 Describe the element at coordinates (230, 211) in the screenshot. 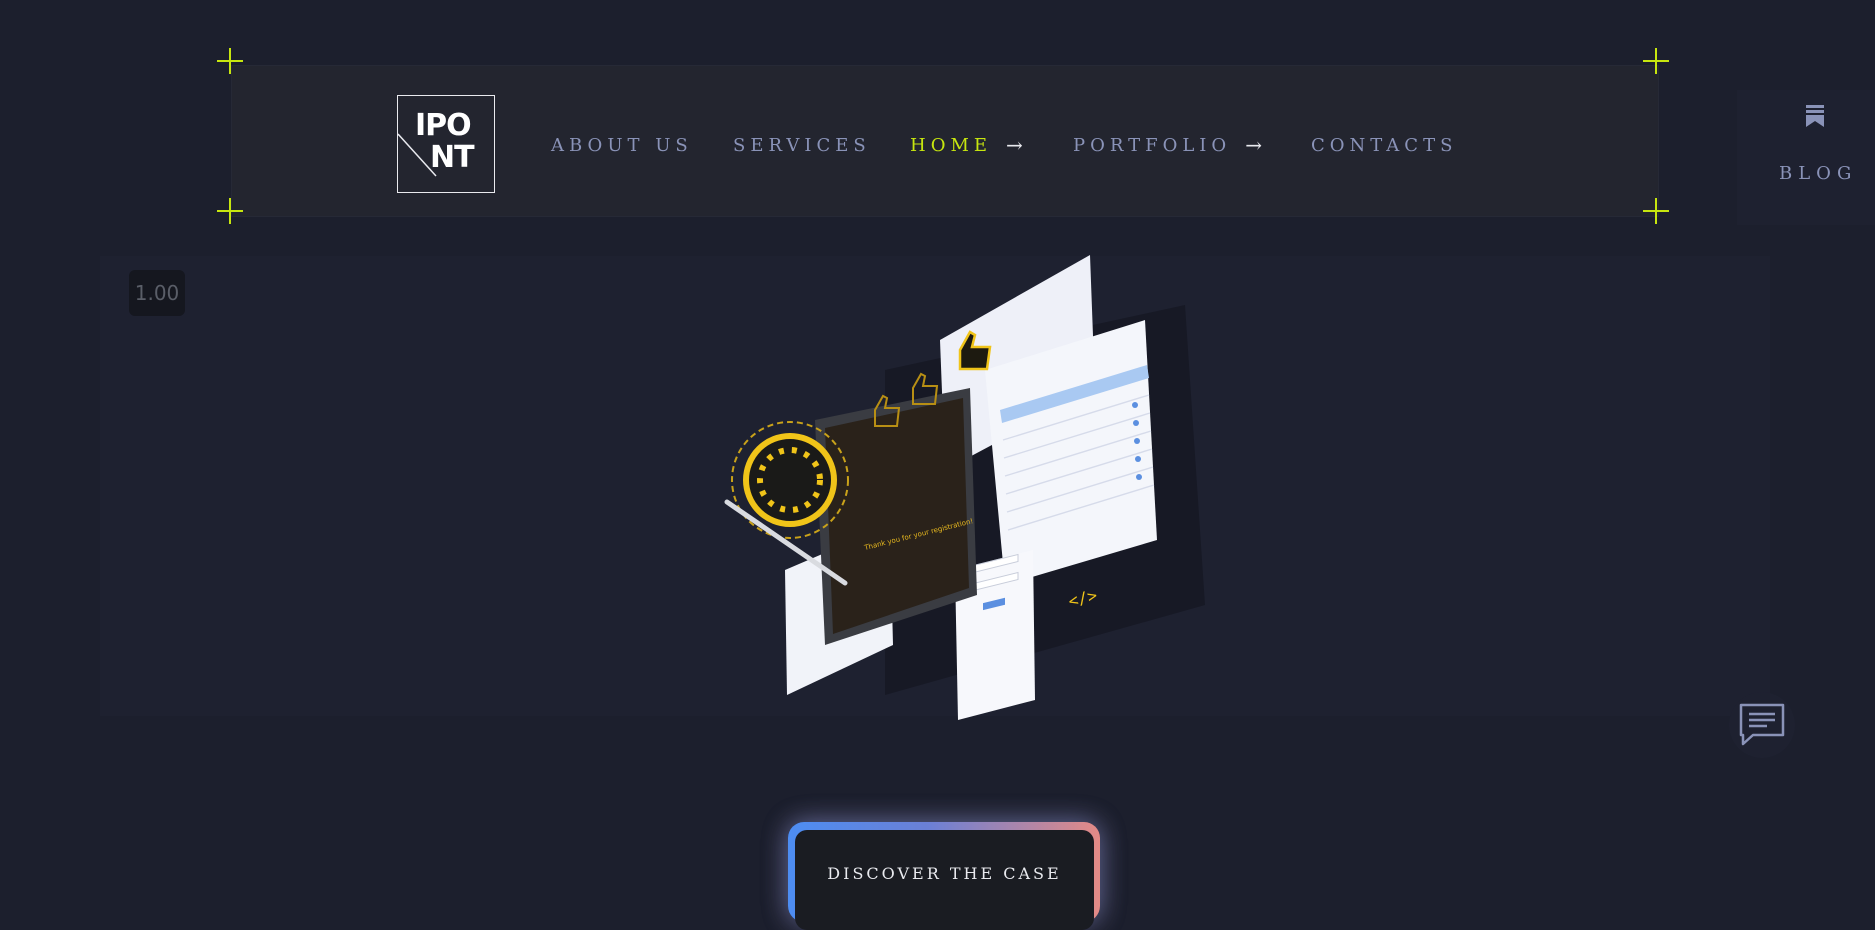

I see `corner-plus-bottom-left` at that location.